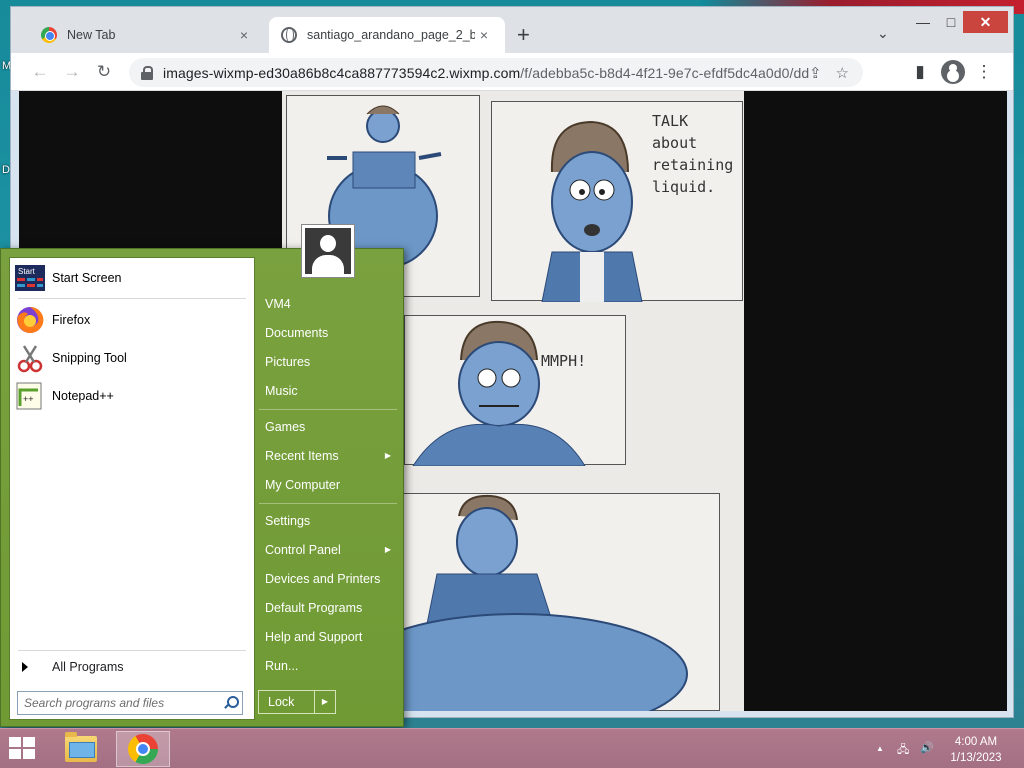  Describe the element at coordinates (951, 22) in the screenshot. I see `maximize-button: □` at that location.